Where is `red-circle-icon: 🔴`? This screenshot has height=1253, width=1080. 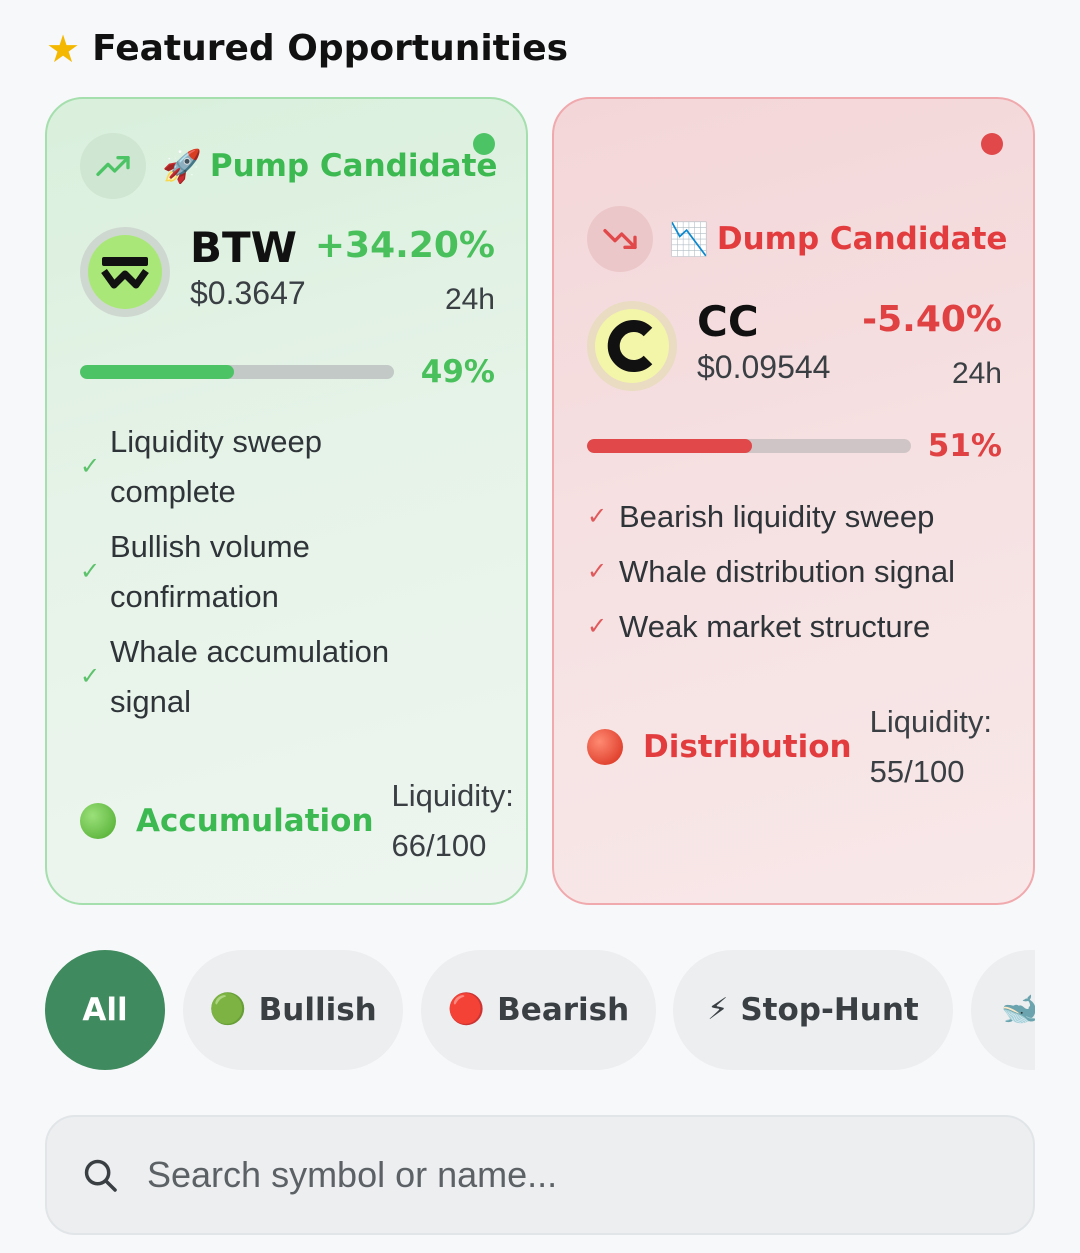 red-circle-icon: 🔴 is located at coordinates (466, 1009).